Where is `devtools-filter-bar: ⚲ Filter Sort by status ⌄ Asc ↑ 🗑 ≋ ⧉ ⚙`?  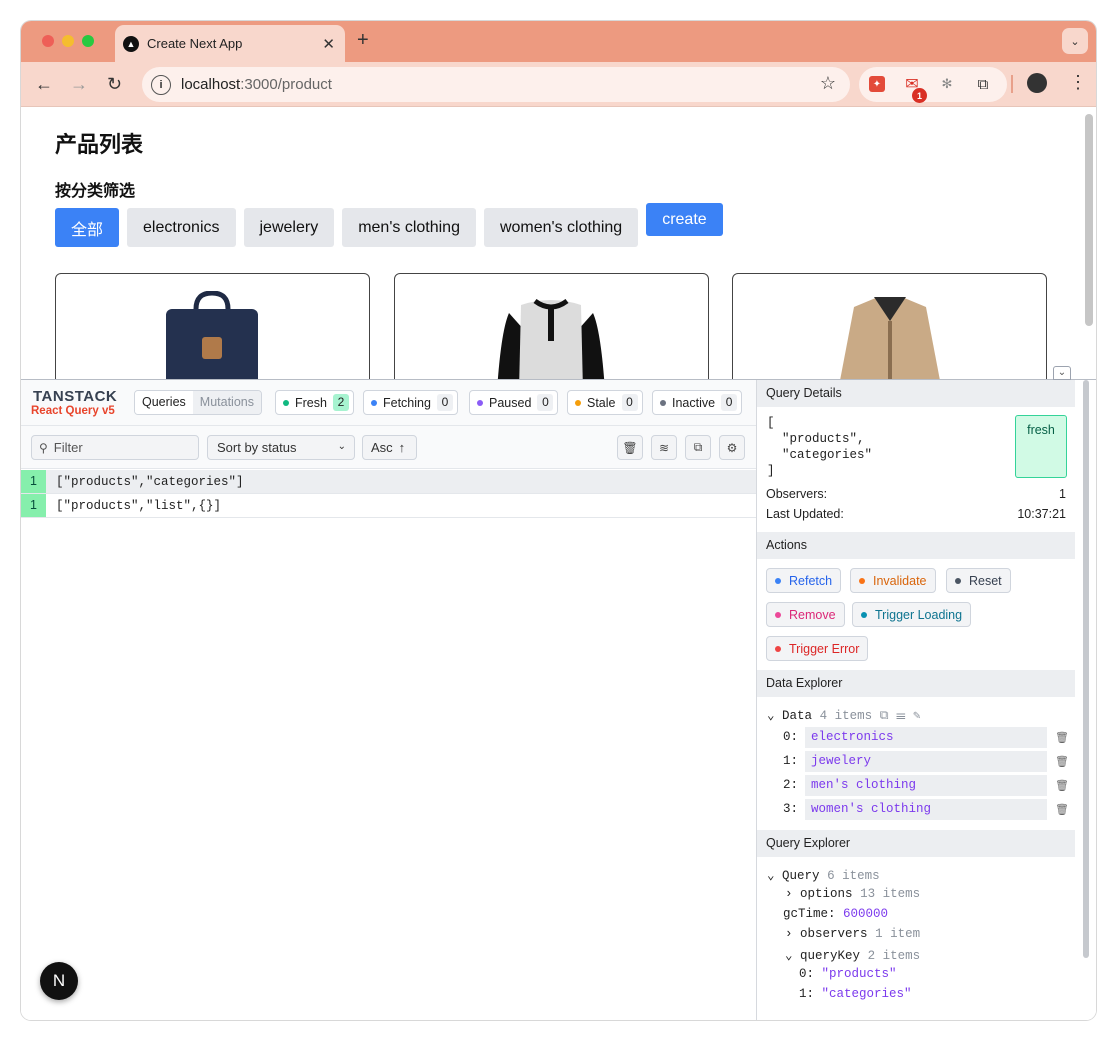
devtools-filter-bar: ⚲ Filter Sort by status ⌄ Asc ↑ 🗑 ≋ ⧉ ⚙ is located at coordinates (388, 447).